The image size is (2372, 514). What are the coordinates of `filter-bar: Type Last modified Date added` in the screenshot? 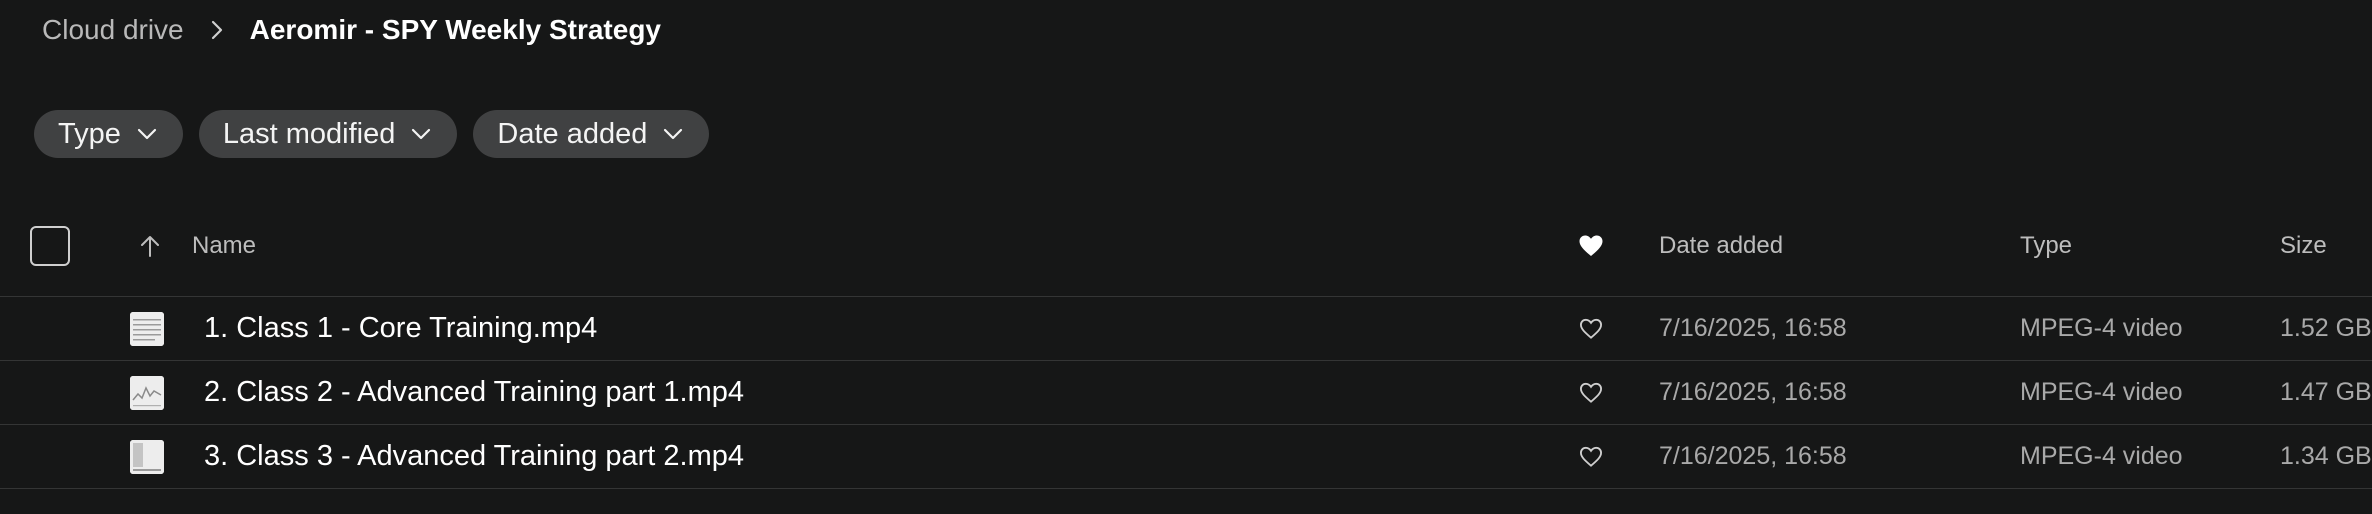 It's located at (372, 134).